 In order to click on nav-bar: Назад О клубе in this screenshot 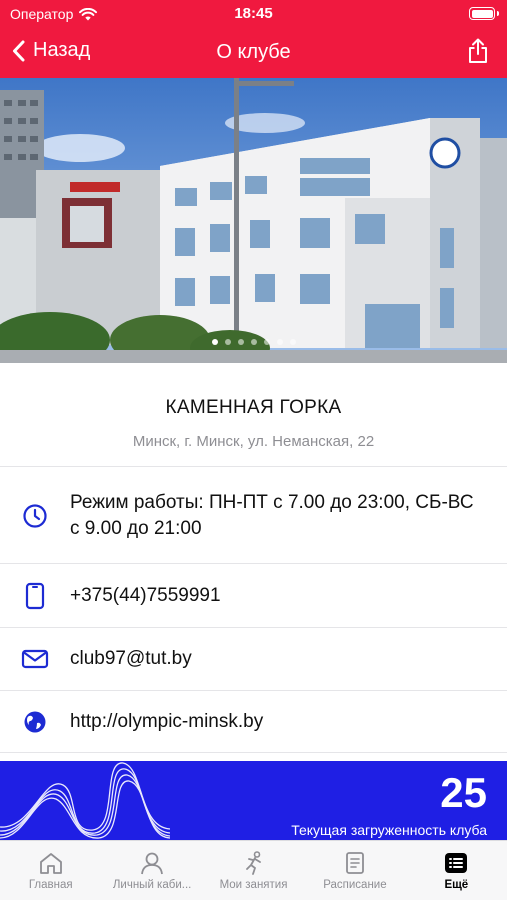, I will do `click(253, 54)`.